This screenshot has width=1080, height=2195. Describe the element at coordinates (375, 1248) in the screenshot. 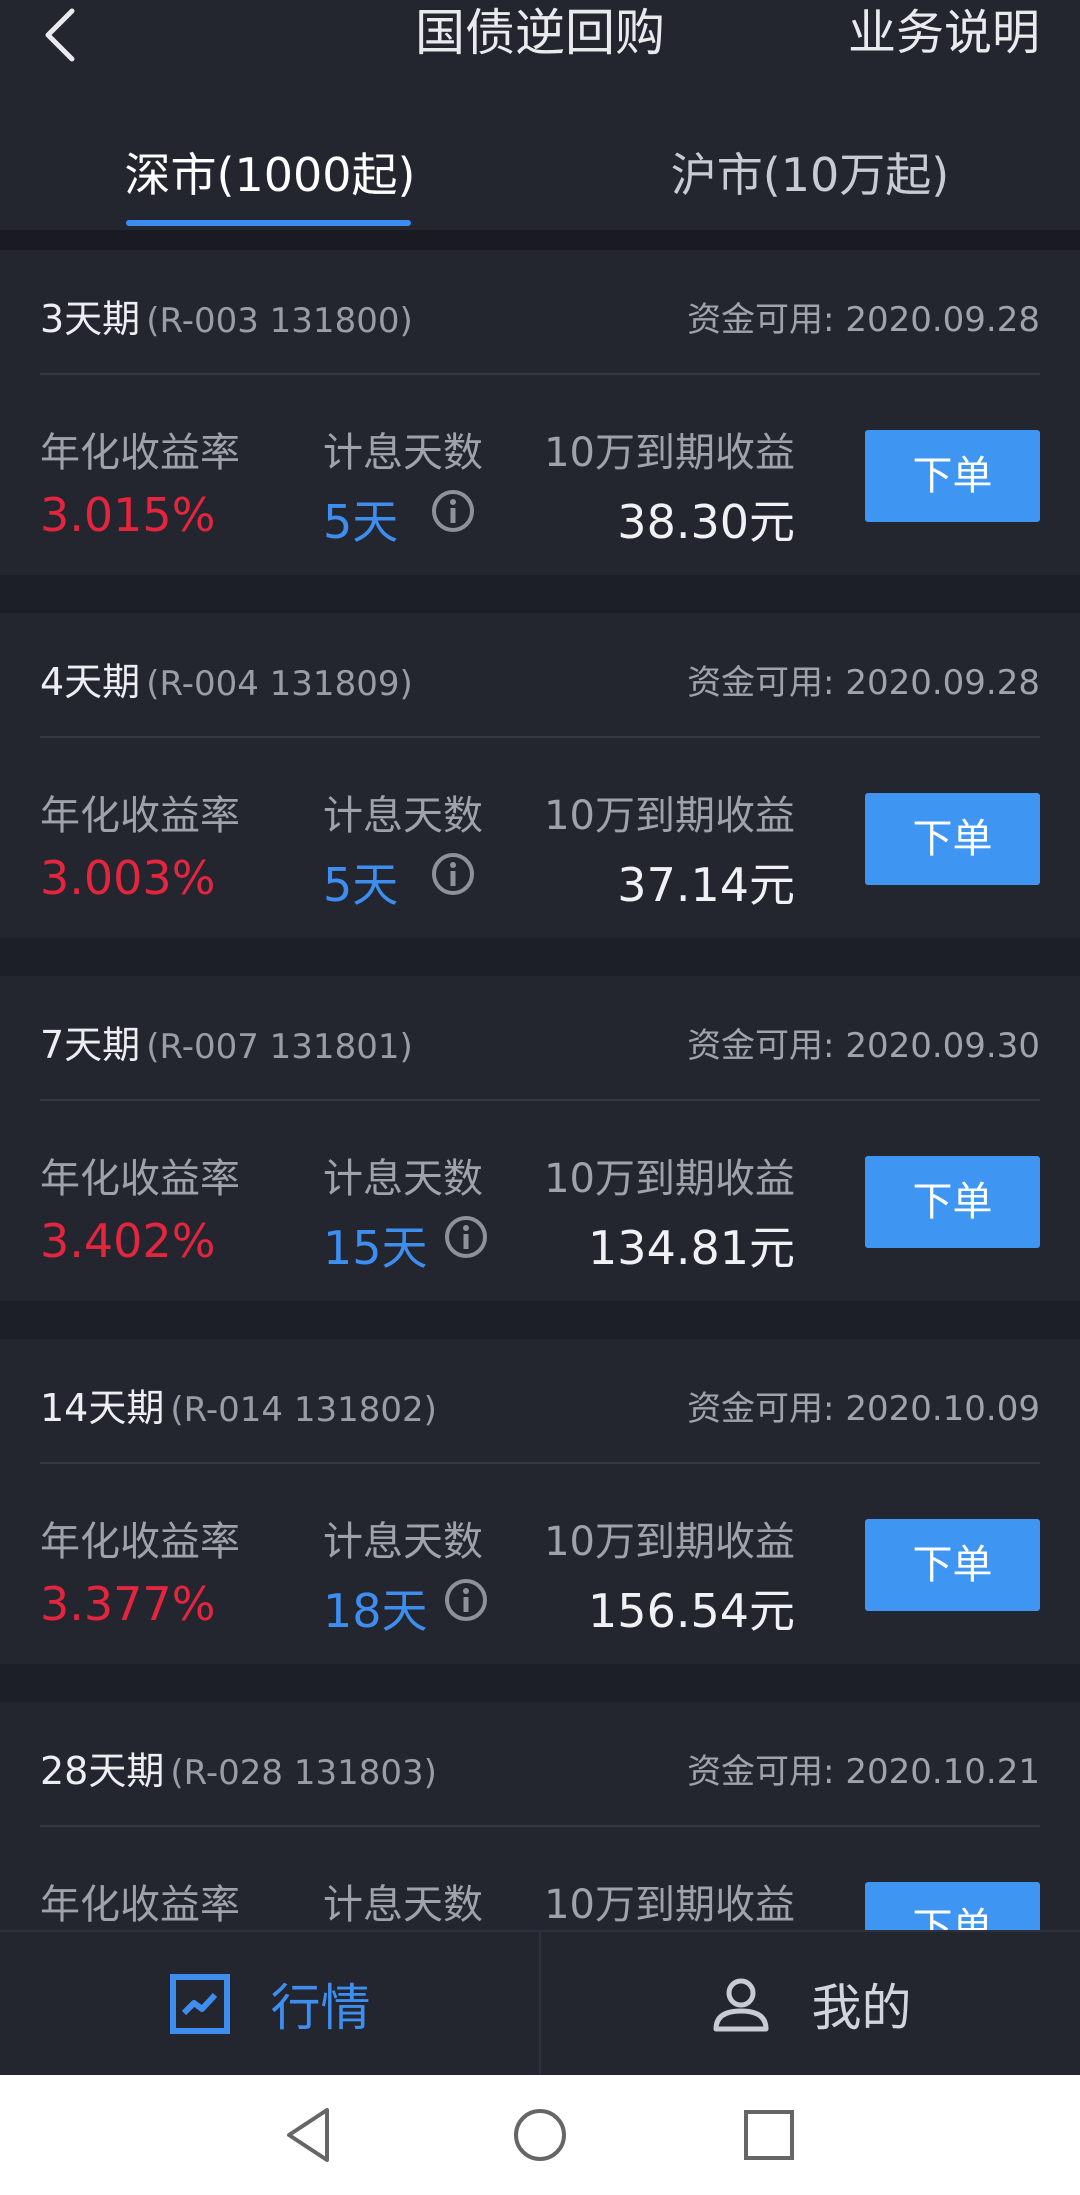

I see `interest-days-value: 15天` at that location.